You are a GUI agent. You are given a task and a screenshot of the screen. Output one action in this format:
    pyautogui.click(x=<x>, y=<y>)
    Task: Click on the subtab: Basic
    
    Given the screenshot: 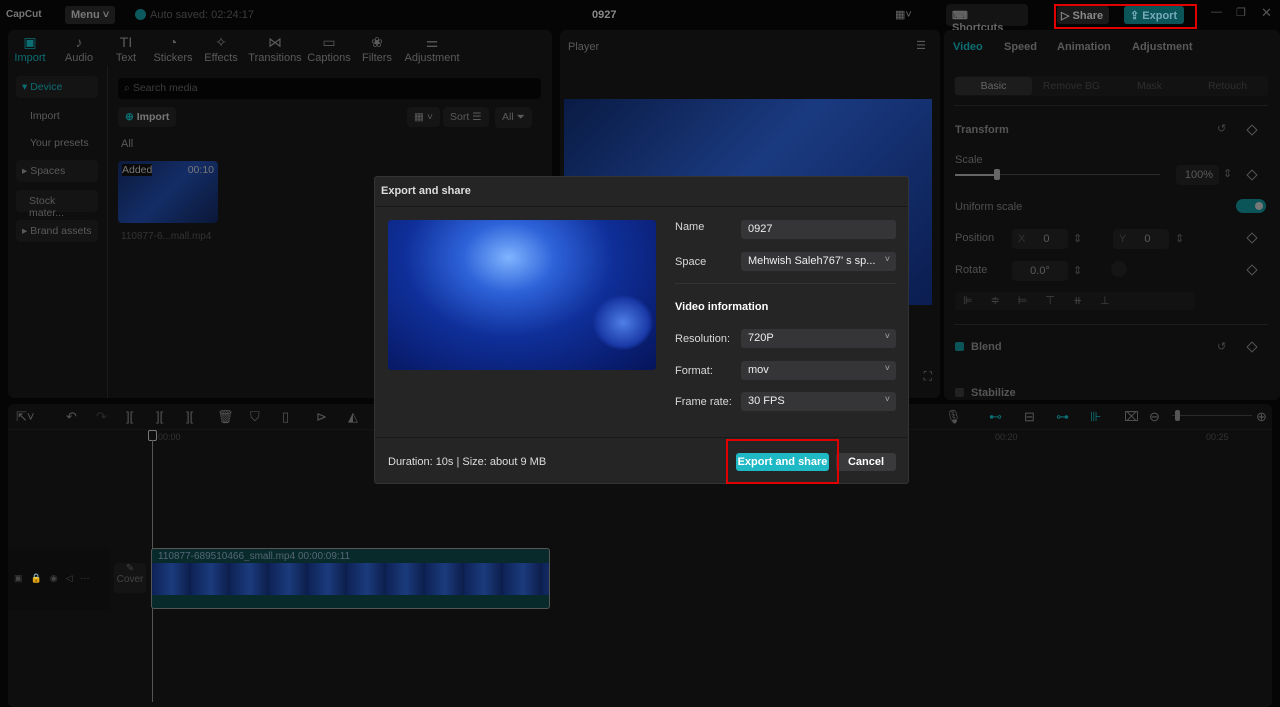 What is the action you would take?
    pyautogui.click(x=993, y=86)
    